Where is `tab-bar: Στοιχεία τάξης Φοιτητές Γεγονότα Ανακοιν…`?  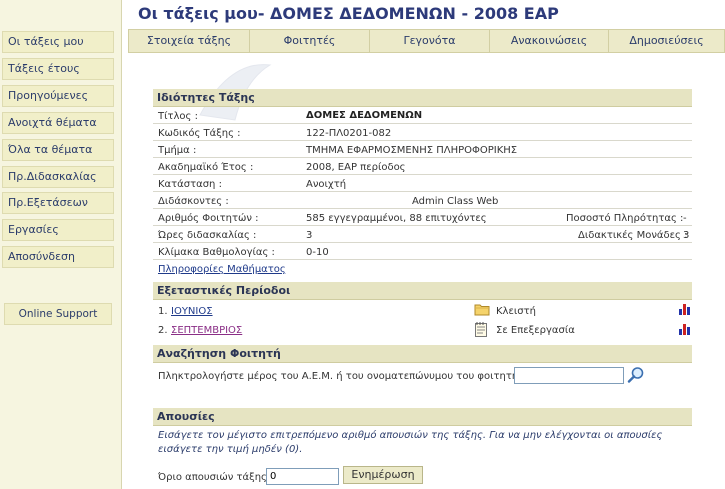
tab-bar: Στοιχεία τάξης Φοιτητές Γεγονότα Ανακοιν… is located at coordinates (426, 41).